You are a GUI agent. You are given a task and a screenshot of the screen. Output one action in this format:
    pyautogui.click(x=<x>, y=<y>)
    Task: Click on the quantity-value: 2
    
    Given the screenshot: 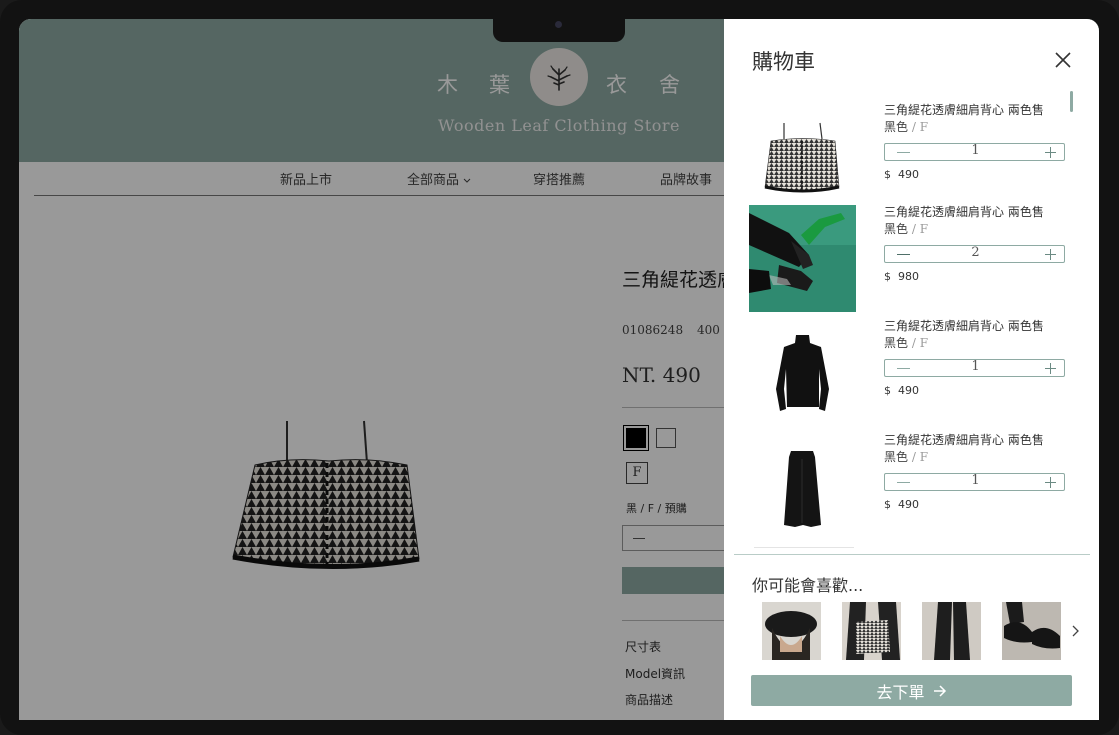 What is the action you would take?
    pyautogui.click(x=975, y=252)
    